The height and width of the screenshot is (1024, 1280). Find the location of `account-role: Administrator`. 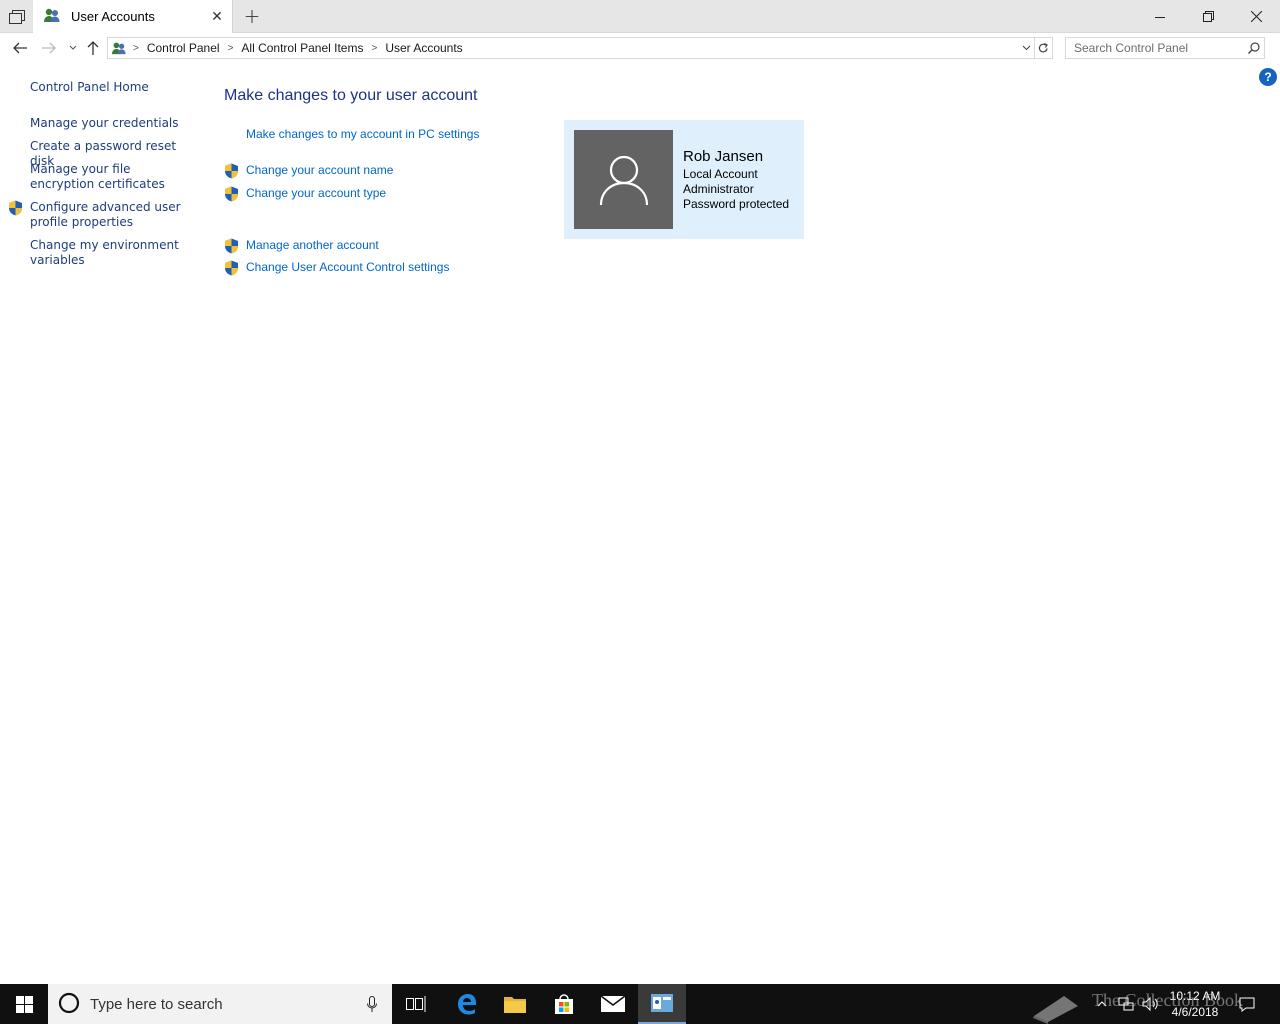

account-role: Administrator is located at coordinates (718, 189).